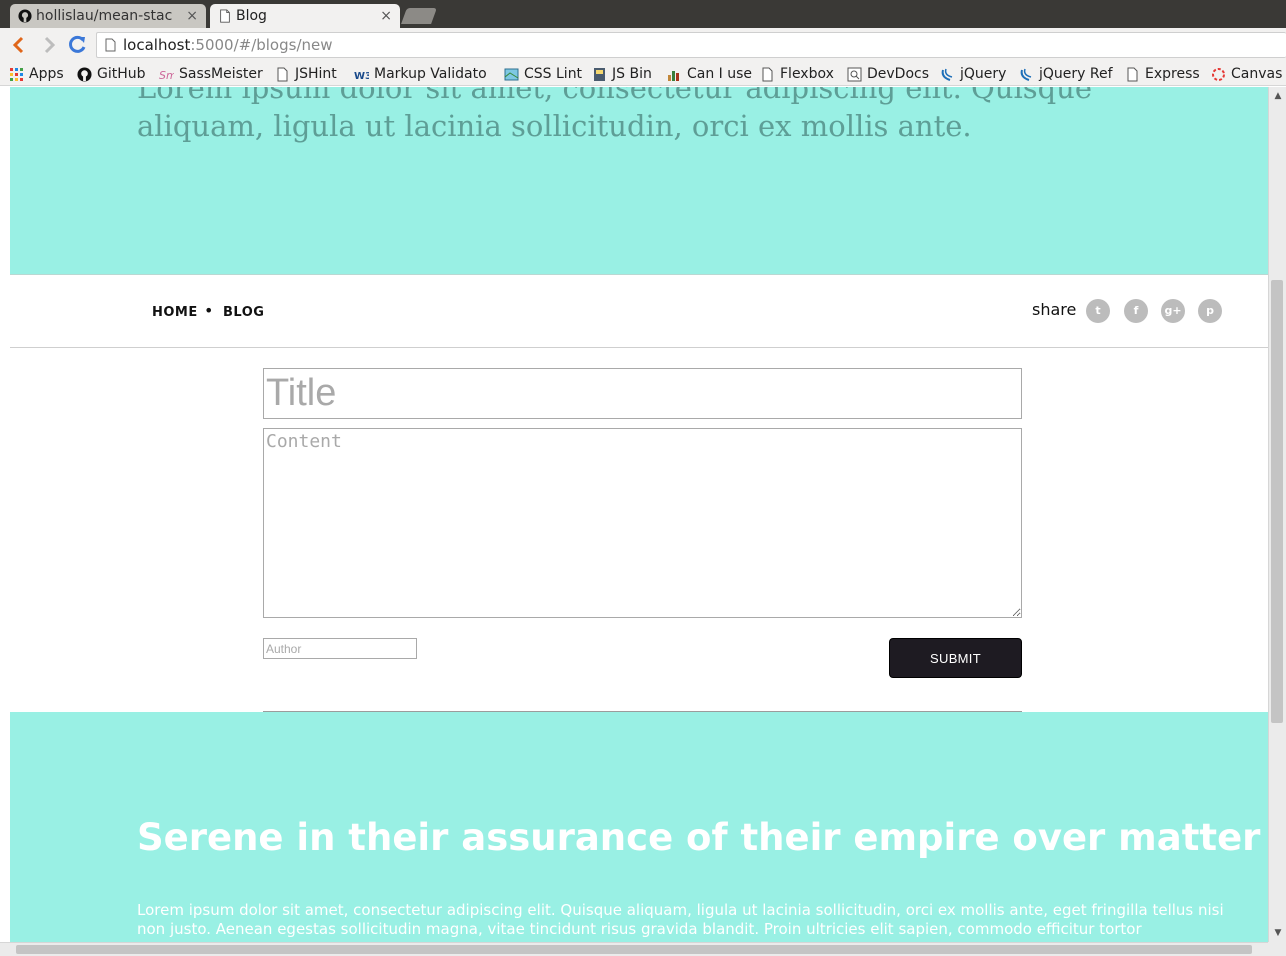 The height and width of the screenshot is (956, 1286). I want to click on pinterest-icon: p, so click(1210, 311).